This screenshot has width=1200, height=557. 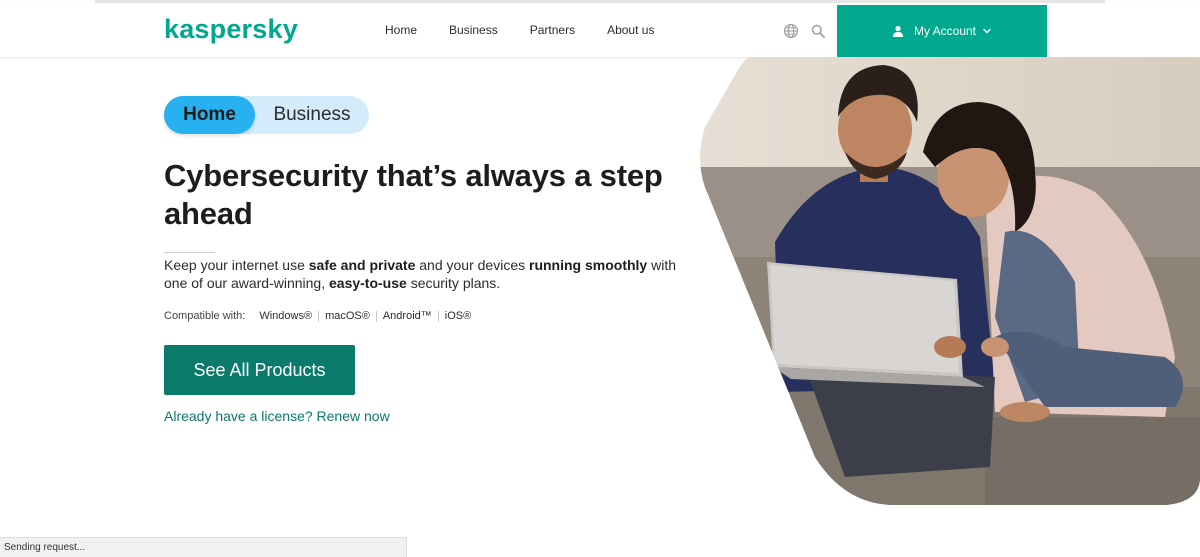 What do you see at coordinates (453, 283) in the screenshot?
I see `subtext-part: security plans.` at bounding box center [453, 283].